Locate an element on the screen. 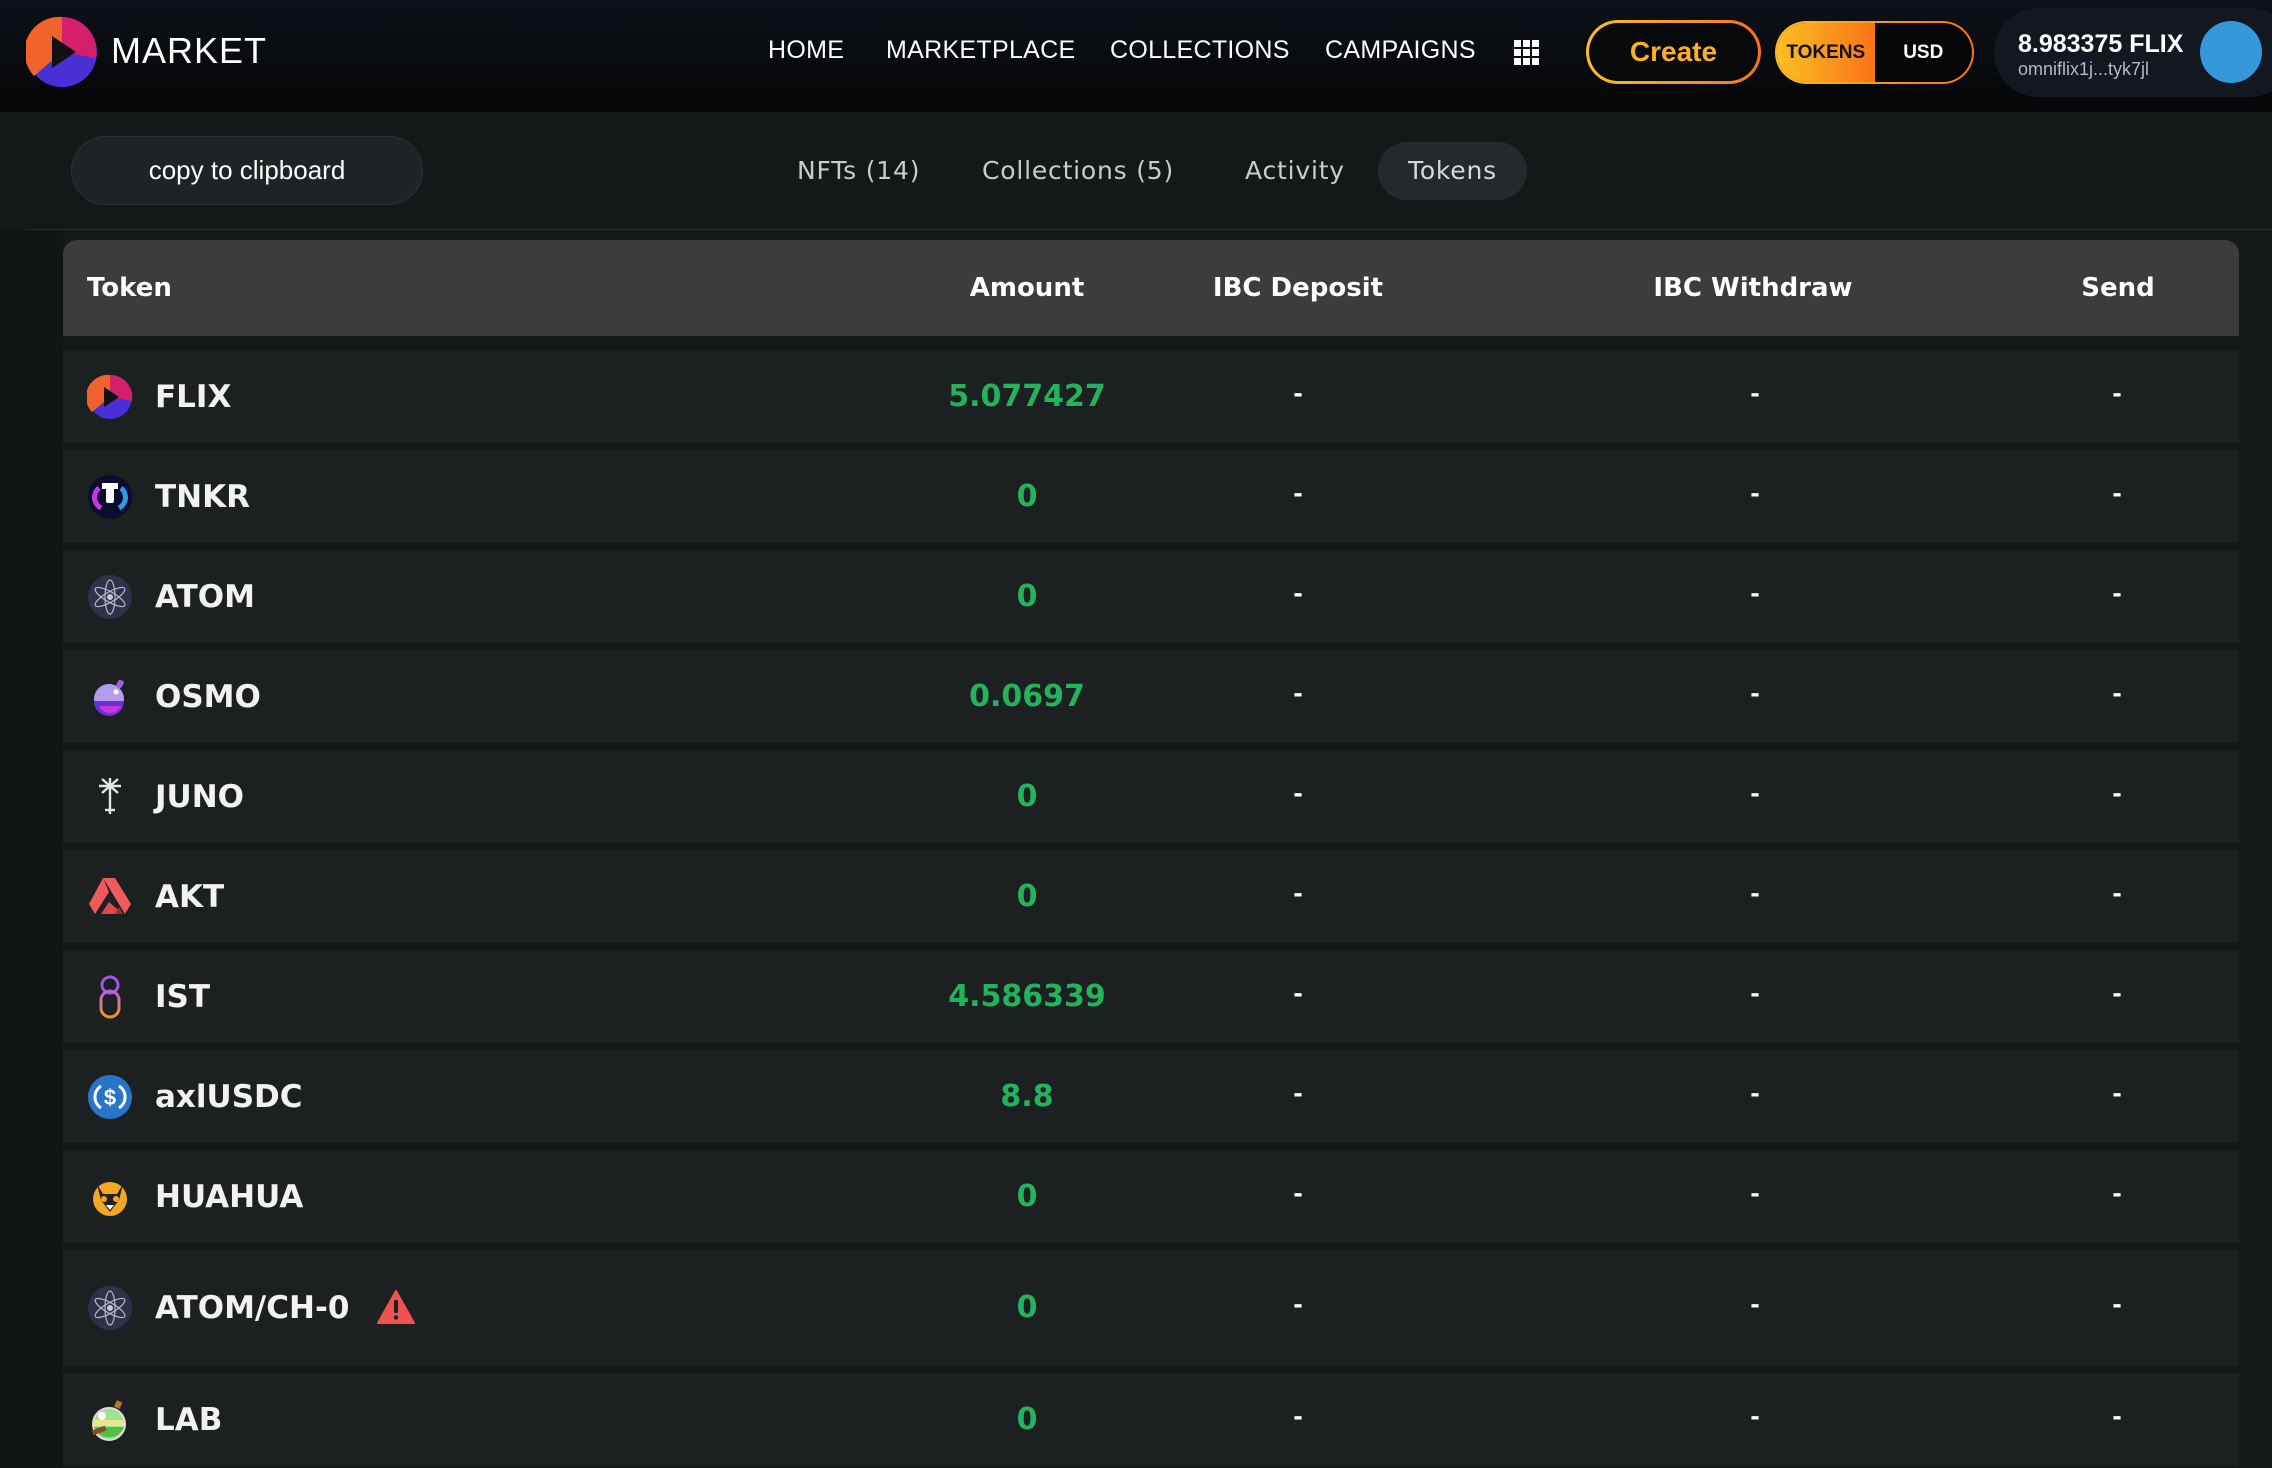 The height and width of the screenshot is (1468, 2272). toggle-usd: USD is located at coordinates (1924, 52).